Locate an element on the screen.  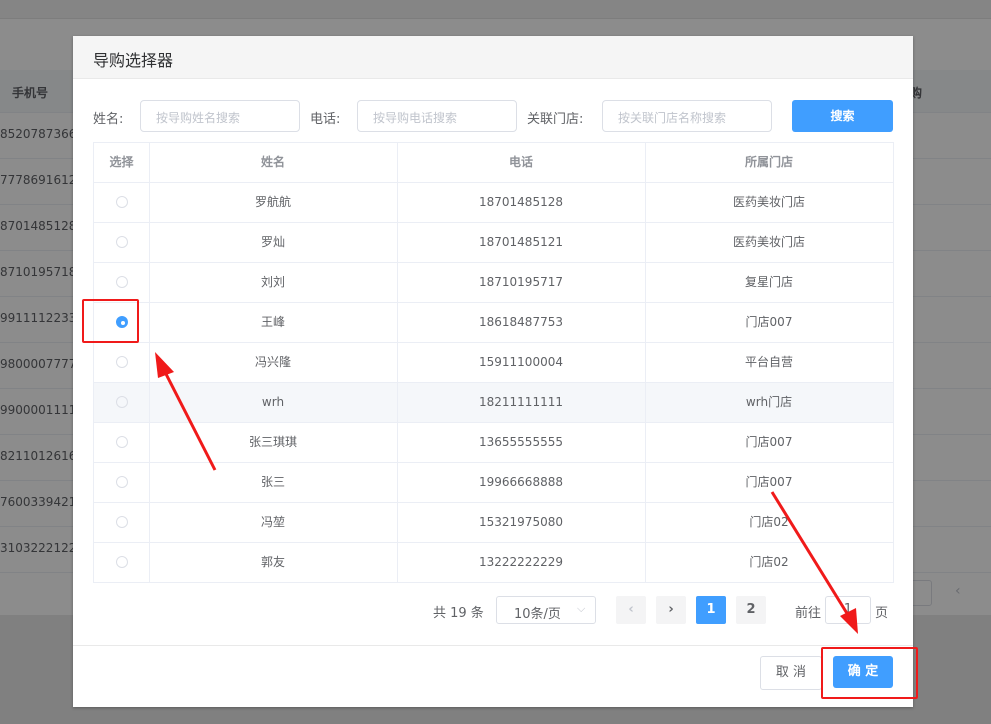
header-select: 选择 is located at coordinates (122, 162).